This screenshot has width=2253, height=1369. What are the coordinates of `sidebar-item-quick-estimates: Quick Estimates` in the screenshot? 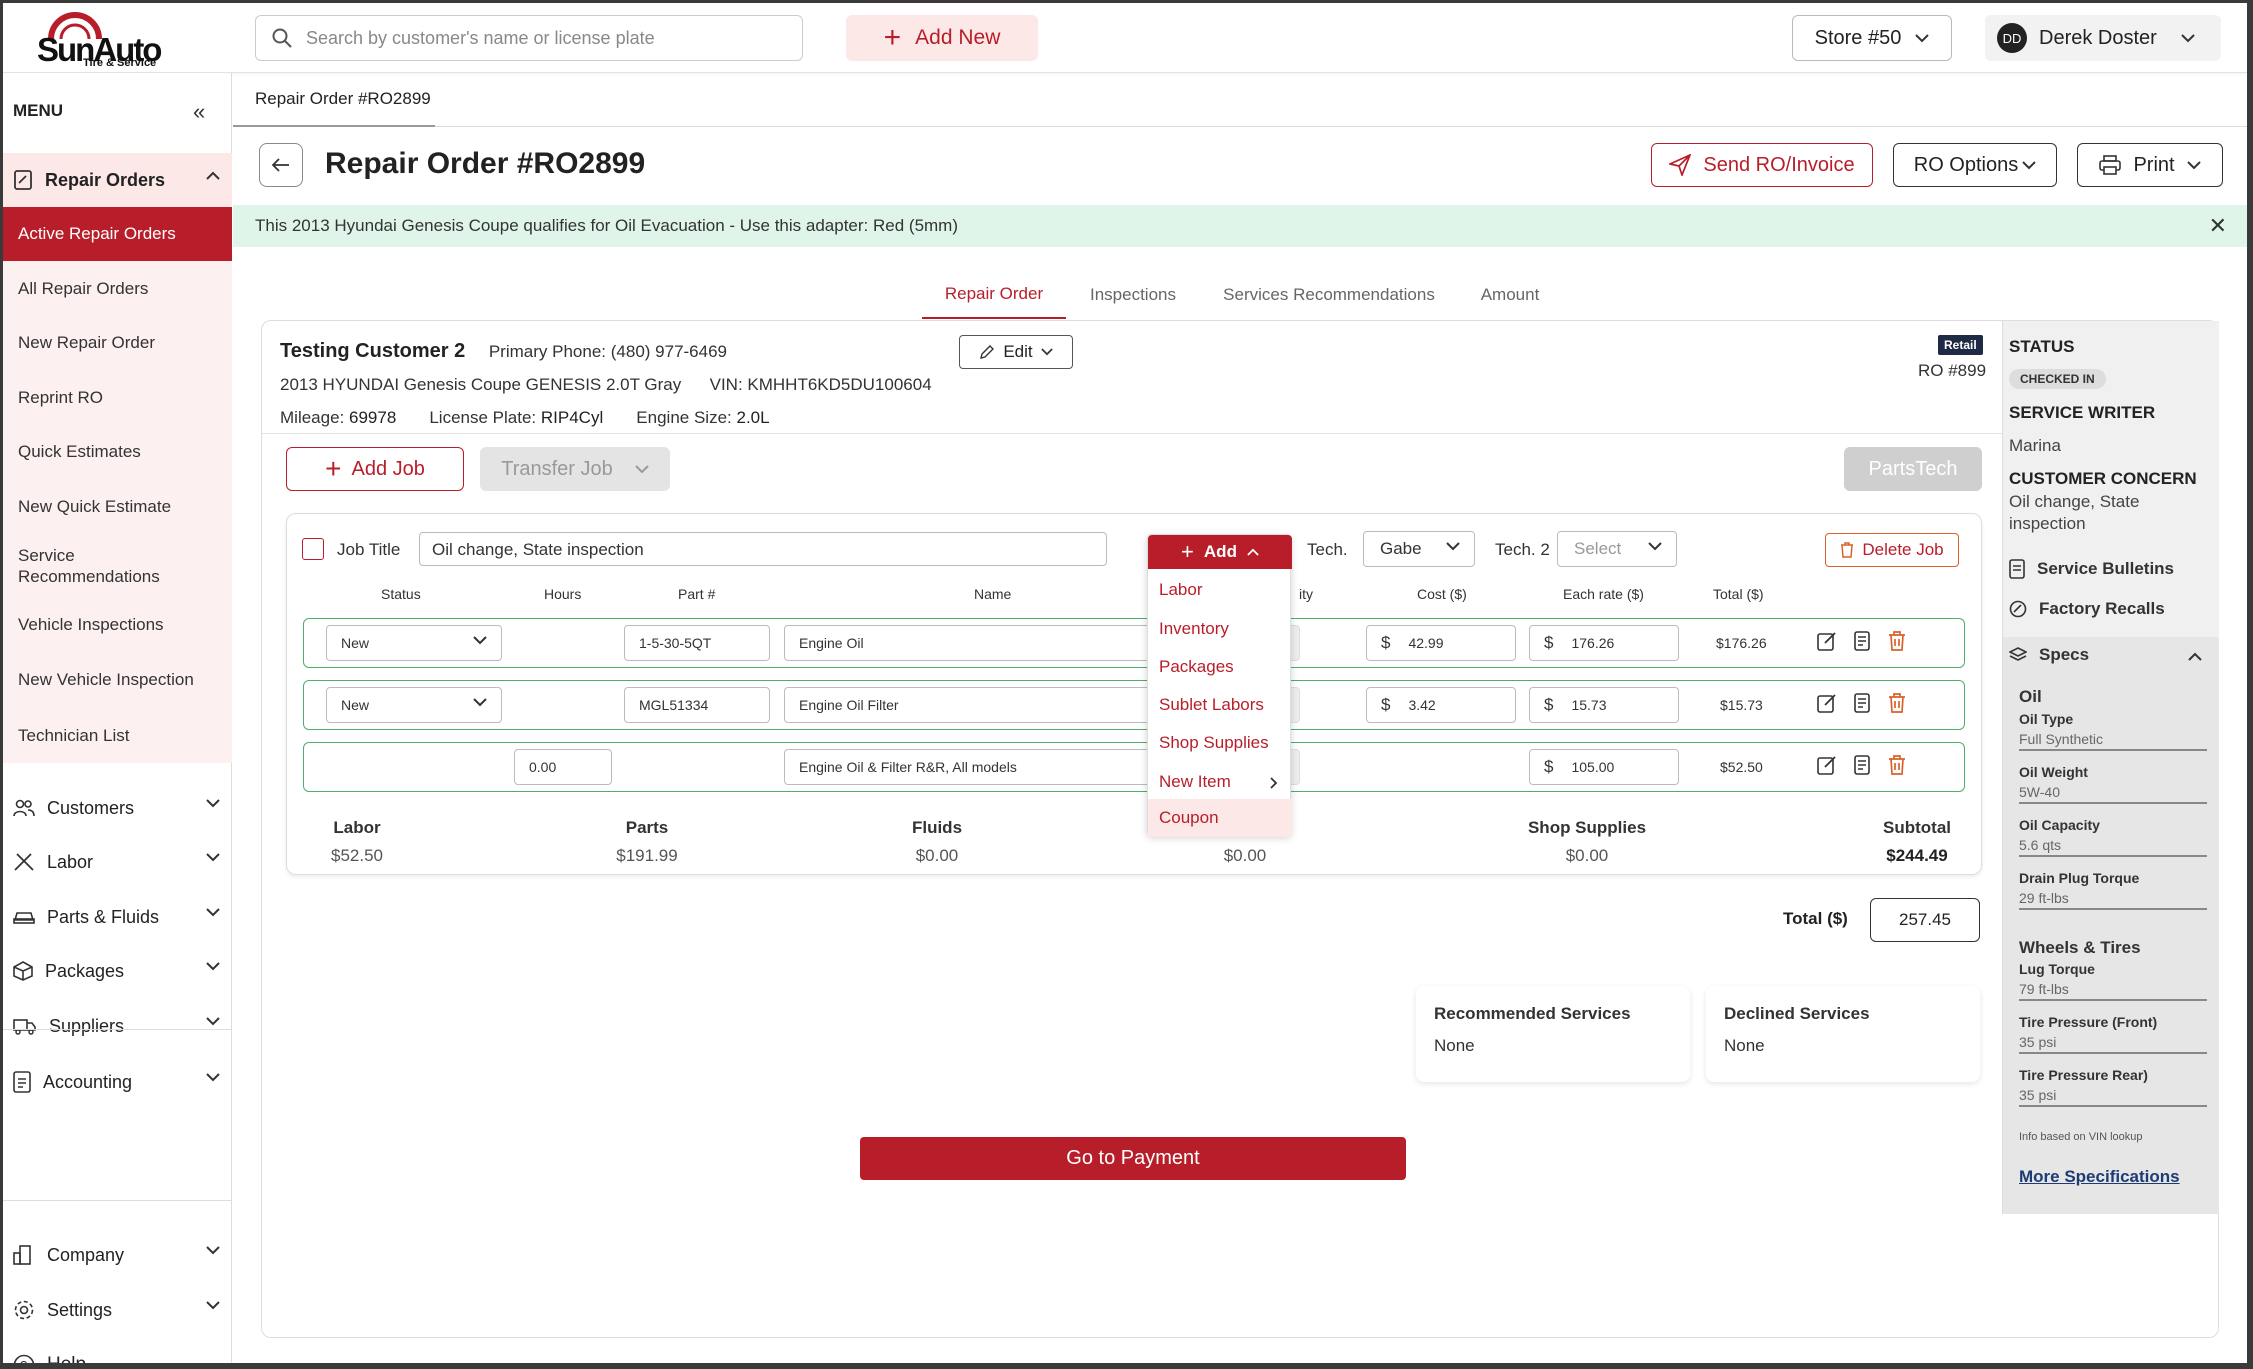 It's located at (117, 452).